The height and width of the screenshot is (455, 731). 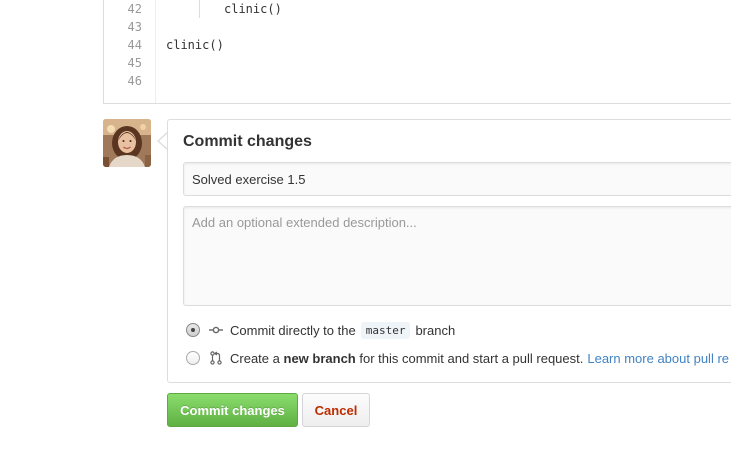 What do you see at coordinates (134, 27) in the screenshot?
I see `line-number: 43` at bounding box center [134, 27].